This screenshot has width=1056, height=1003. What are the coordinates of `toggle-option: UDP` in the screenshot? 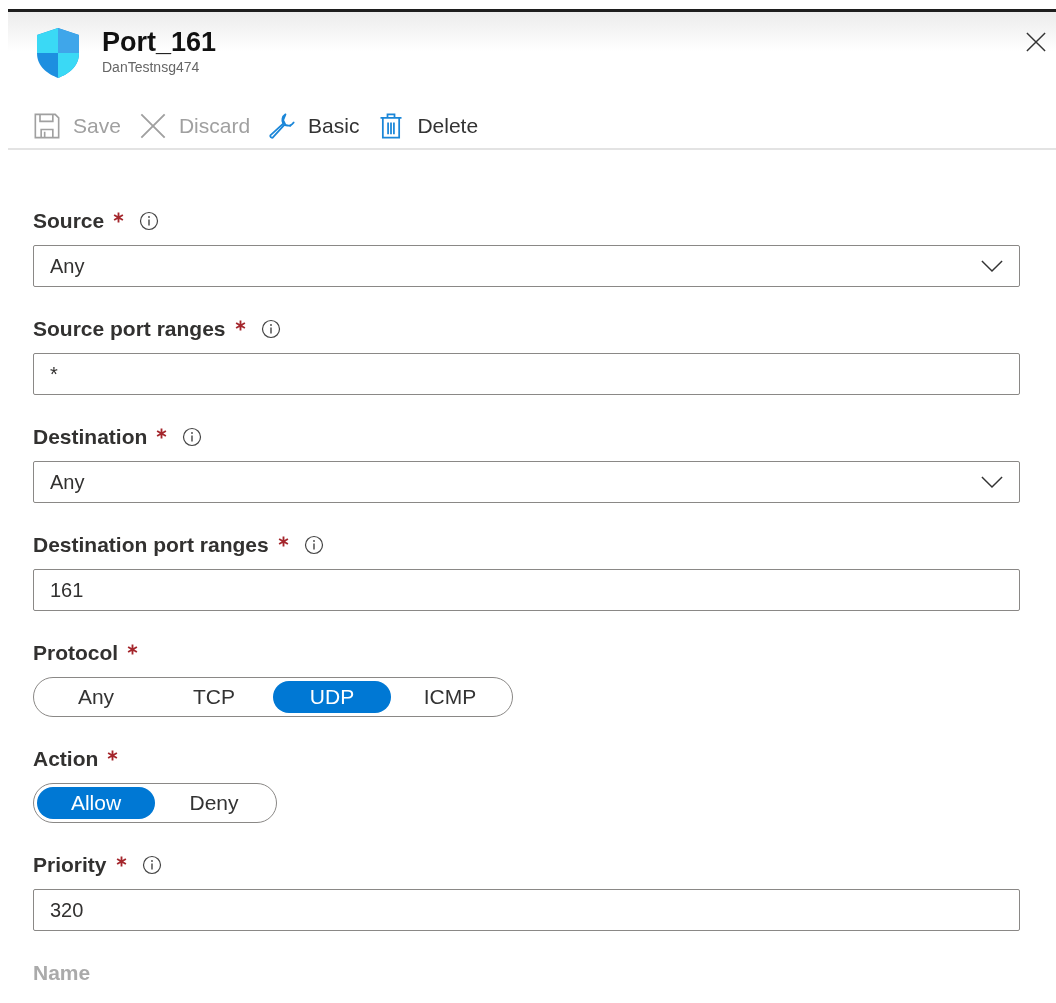 It's located at (332, 697).